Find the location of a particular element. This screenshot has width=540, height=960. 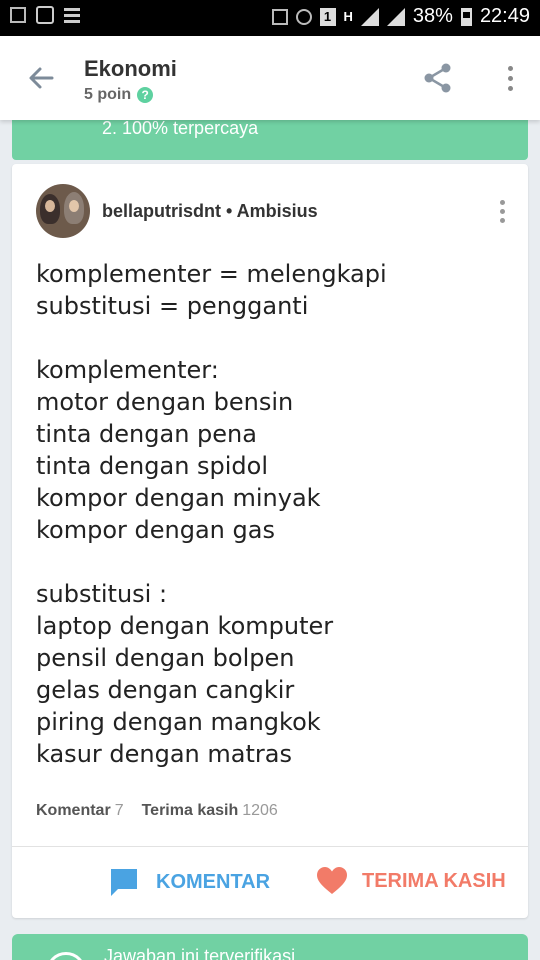

answer-options-button is located at coordinates (502, 213).